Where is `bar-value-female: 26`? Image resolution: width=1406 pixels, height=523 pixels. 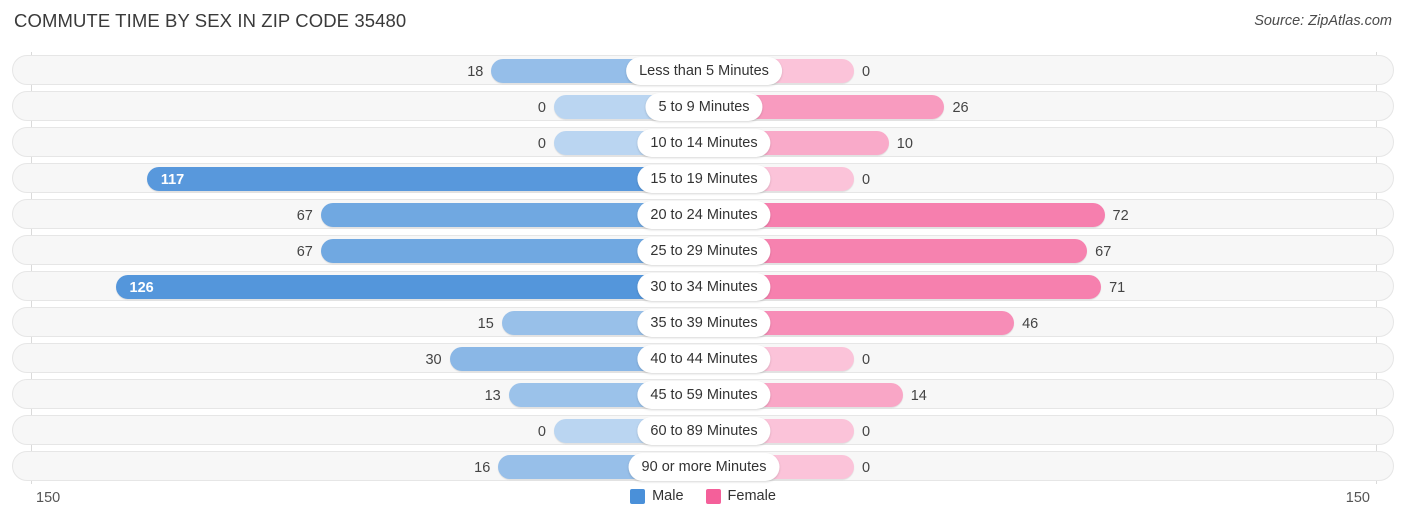
bar-value-female: 26 is located at coordinates (960, 108).